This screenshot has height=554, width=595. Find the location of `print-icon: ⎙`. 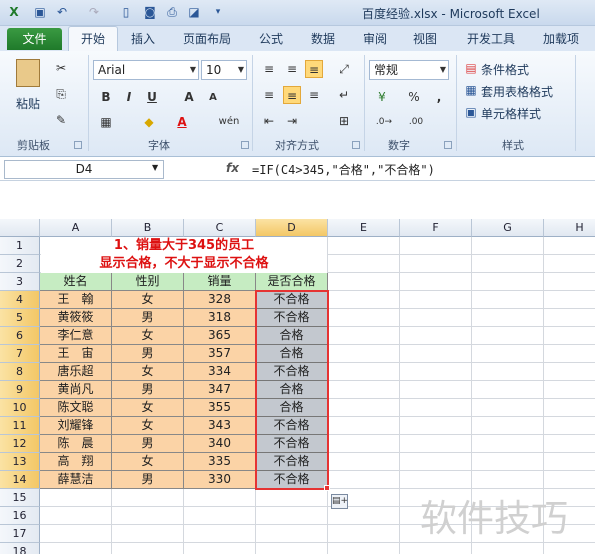

print-icon: ⎙ is located at coordinates (172, 12).